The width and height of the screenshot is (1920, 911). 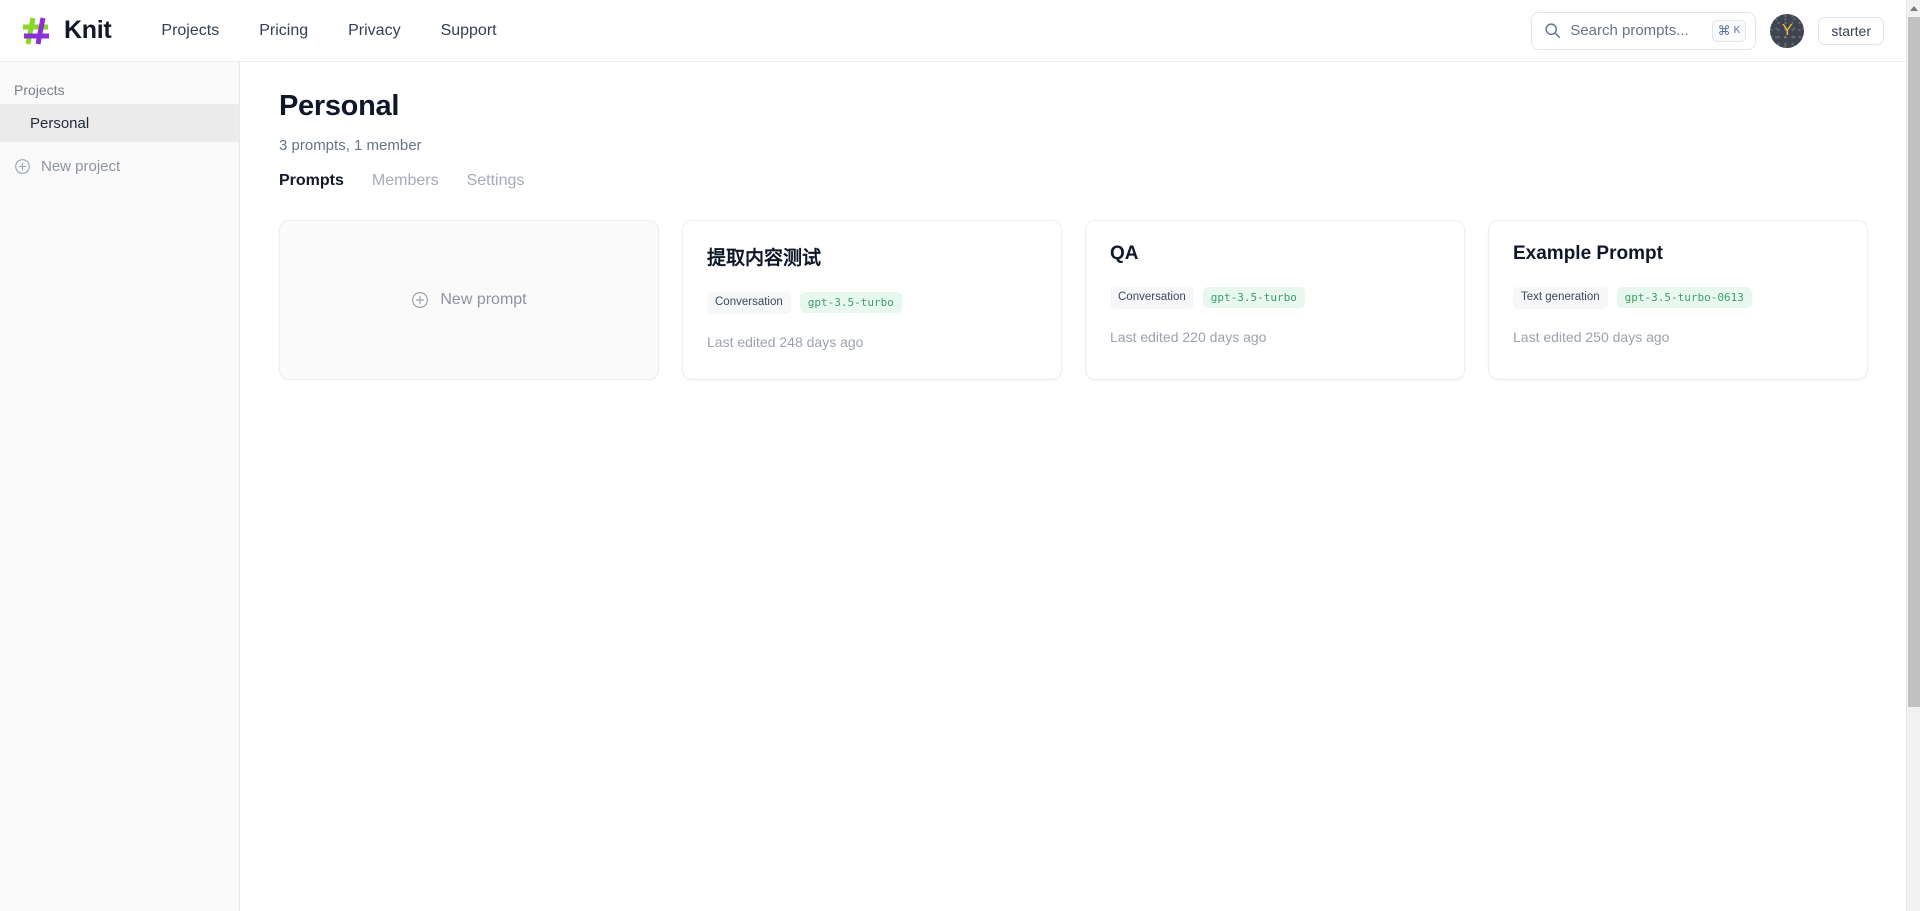 I want to click on main-navigation: Projects Pricing Privacy Support, so click(x=328, y=31).